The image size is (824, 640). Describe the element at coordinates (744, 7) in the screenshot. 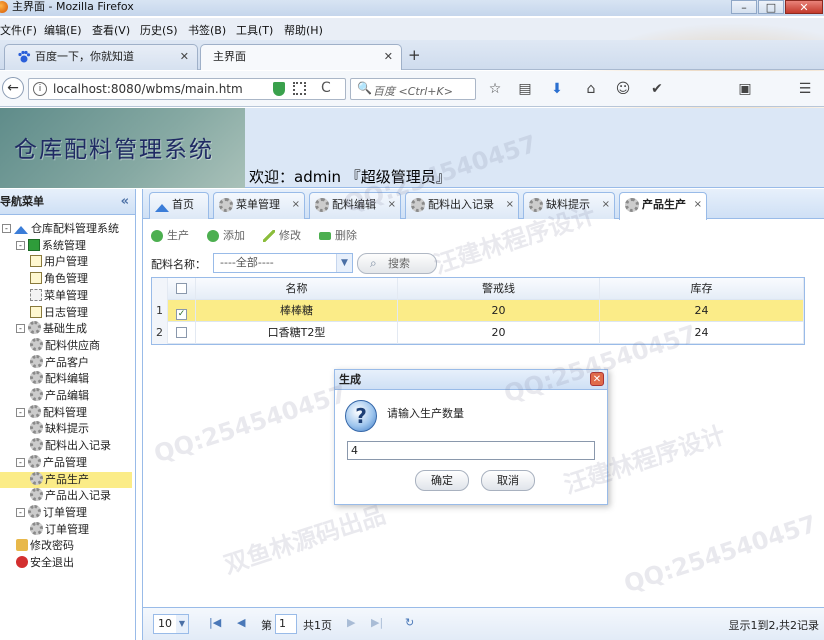

I see `minimize-button: –` at that location.